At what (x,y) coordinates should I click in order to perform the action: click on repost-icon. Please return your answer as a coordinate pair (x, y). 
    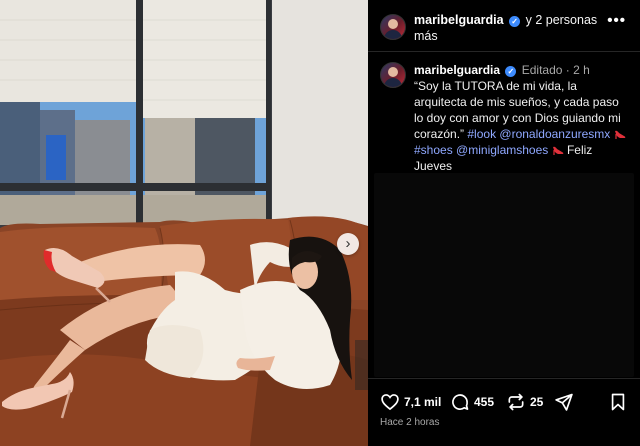
    Looking at the image, I should click on (516, 402).